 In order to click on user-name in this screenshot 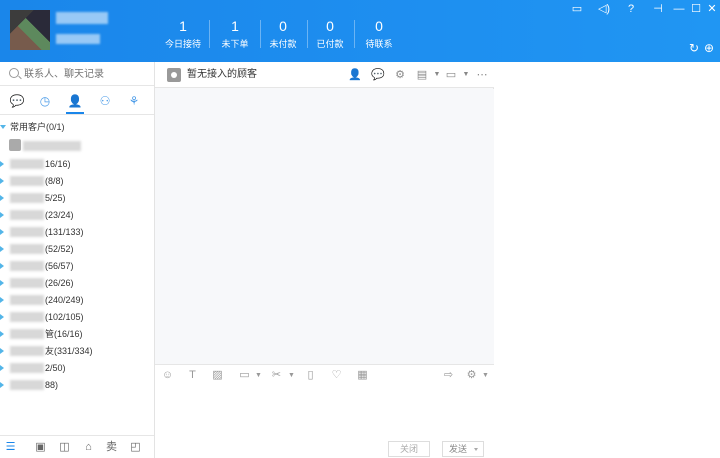, I will do `click(82, 18)`.